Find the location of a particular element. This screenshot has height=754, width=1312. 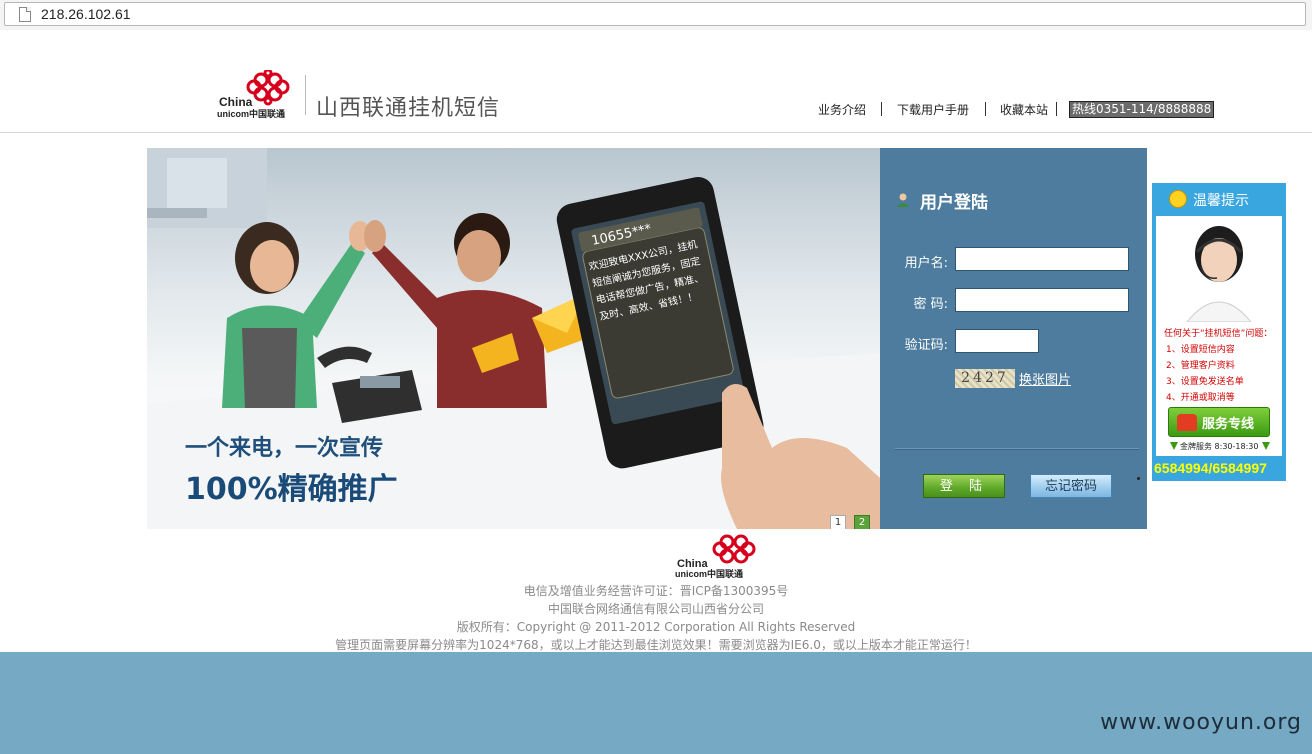

captcha-image: 2427 is located at coordinates (985, 378).